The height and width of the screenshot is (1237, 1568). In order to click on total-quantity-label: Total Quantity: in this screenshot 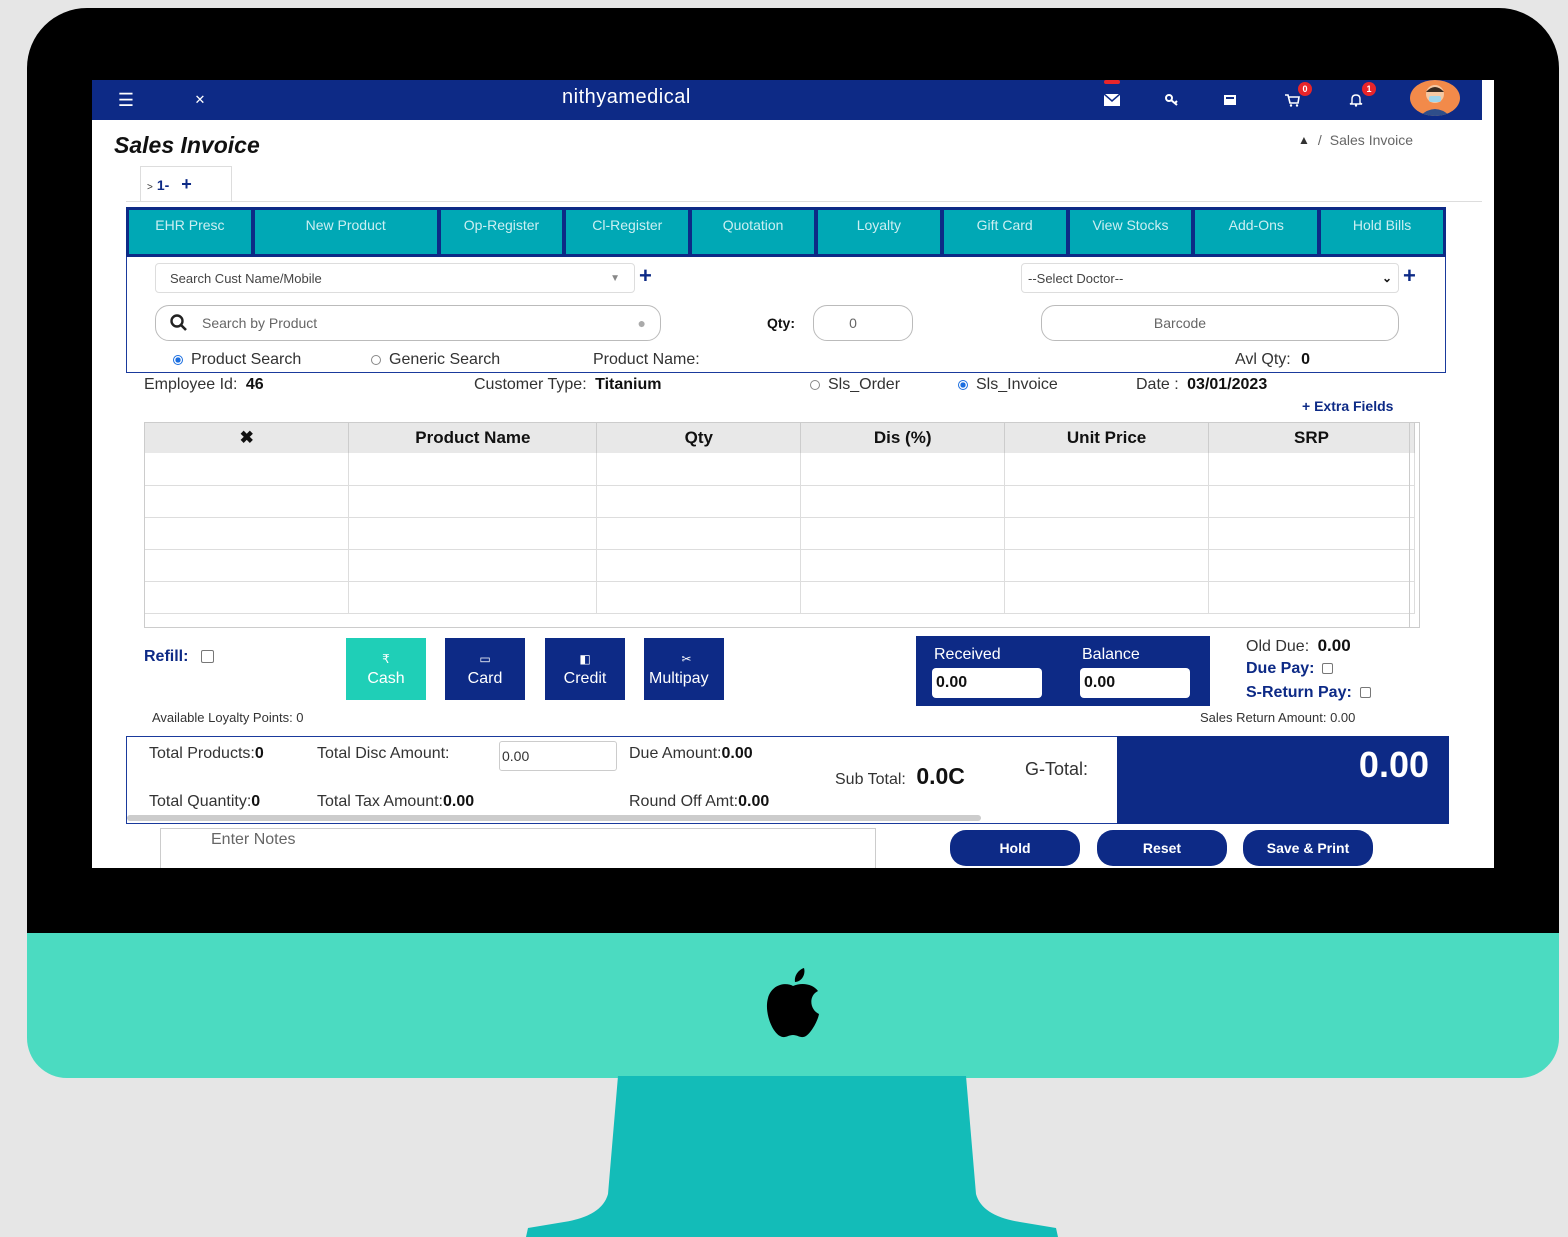, I will do `click(200, 801)`.